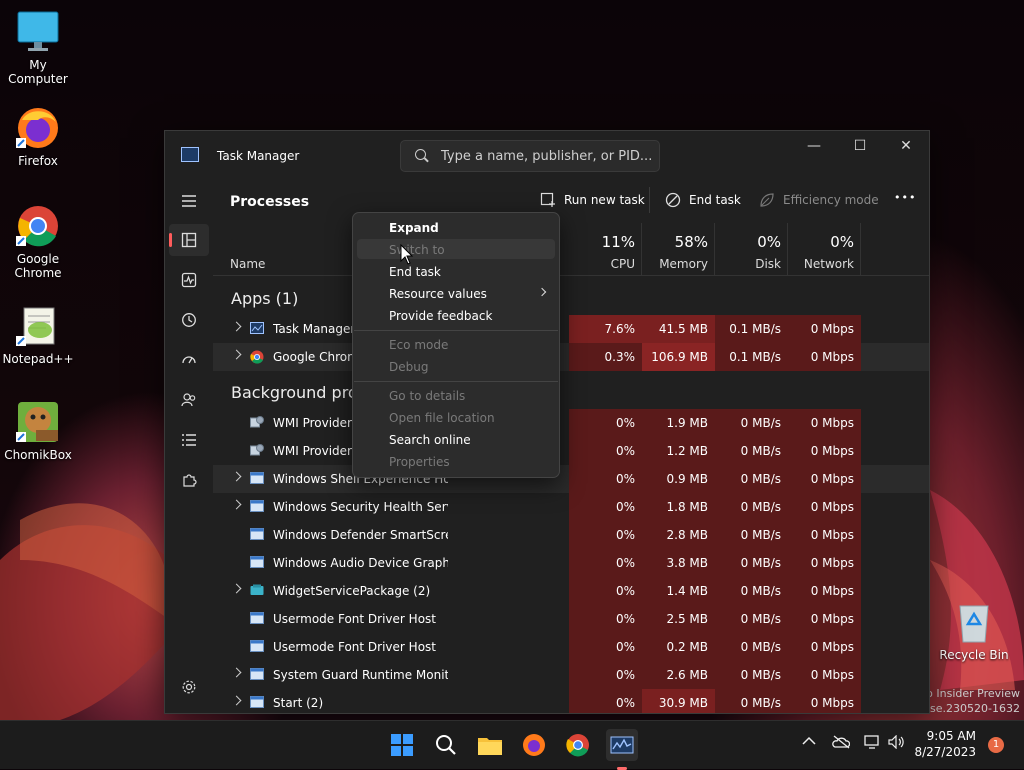 The height and width of the screenshot is (770, 1024). What do you see at coordinates (571, 357) in the screenshot?
I see `table-row: Google Chrome 0.3% 106.9 MB 0.1 MB/s 0 Mbps` at bounding box center [571, 357].